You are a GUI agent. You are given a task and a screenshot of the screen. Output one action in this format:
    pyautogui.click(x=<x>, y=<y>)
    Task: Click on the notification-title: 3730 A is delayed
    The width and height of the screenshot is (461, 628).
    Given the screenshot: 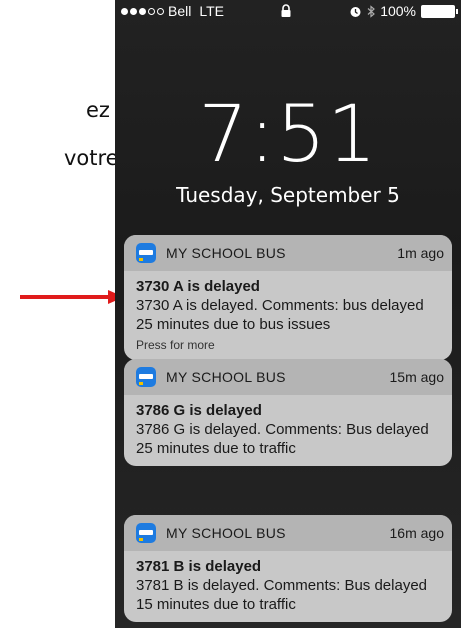 What is the action you would take?
    pyautogui.click(x=198, y=286)
    